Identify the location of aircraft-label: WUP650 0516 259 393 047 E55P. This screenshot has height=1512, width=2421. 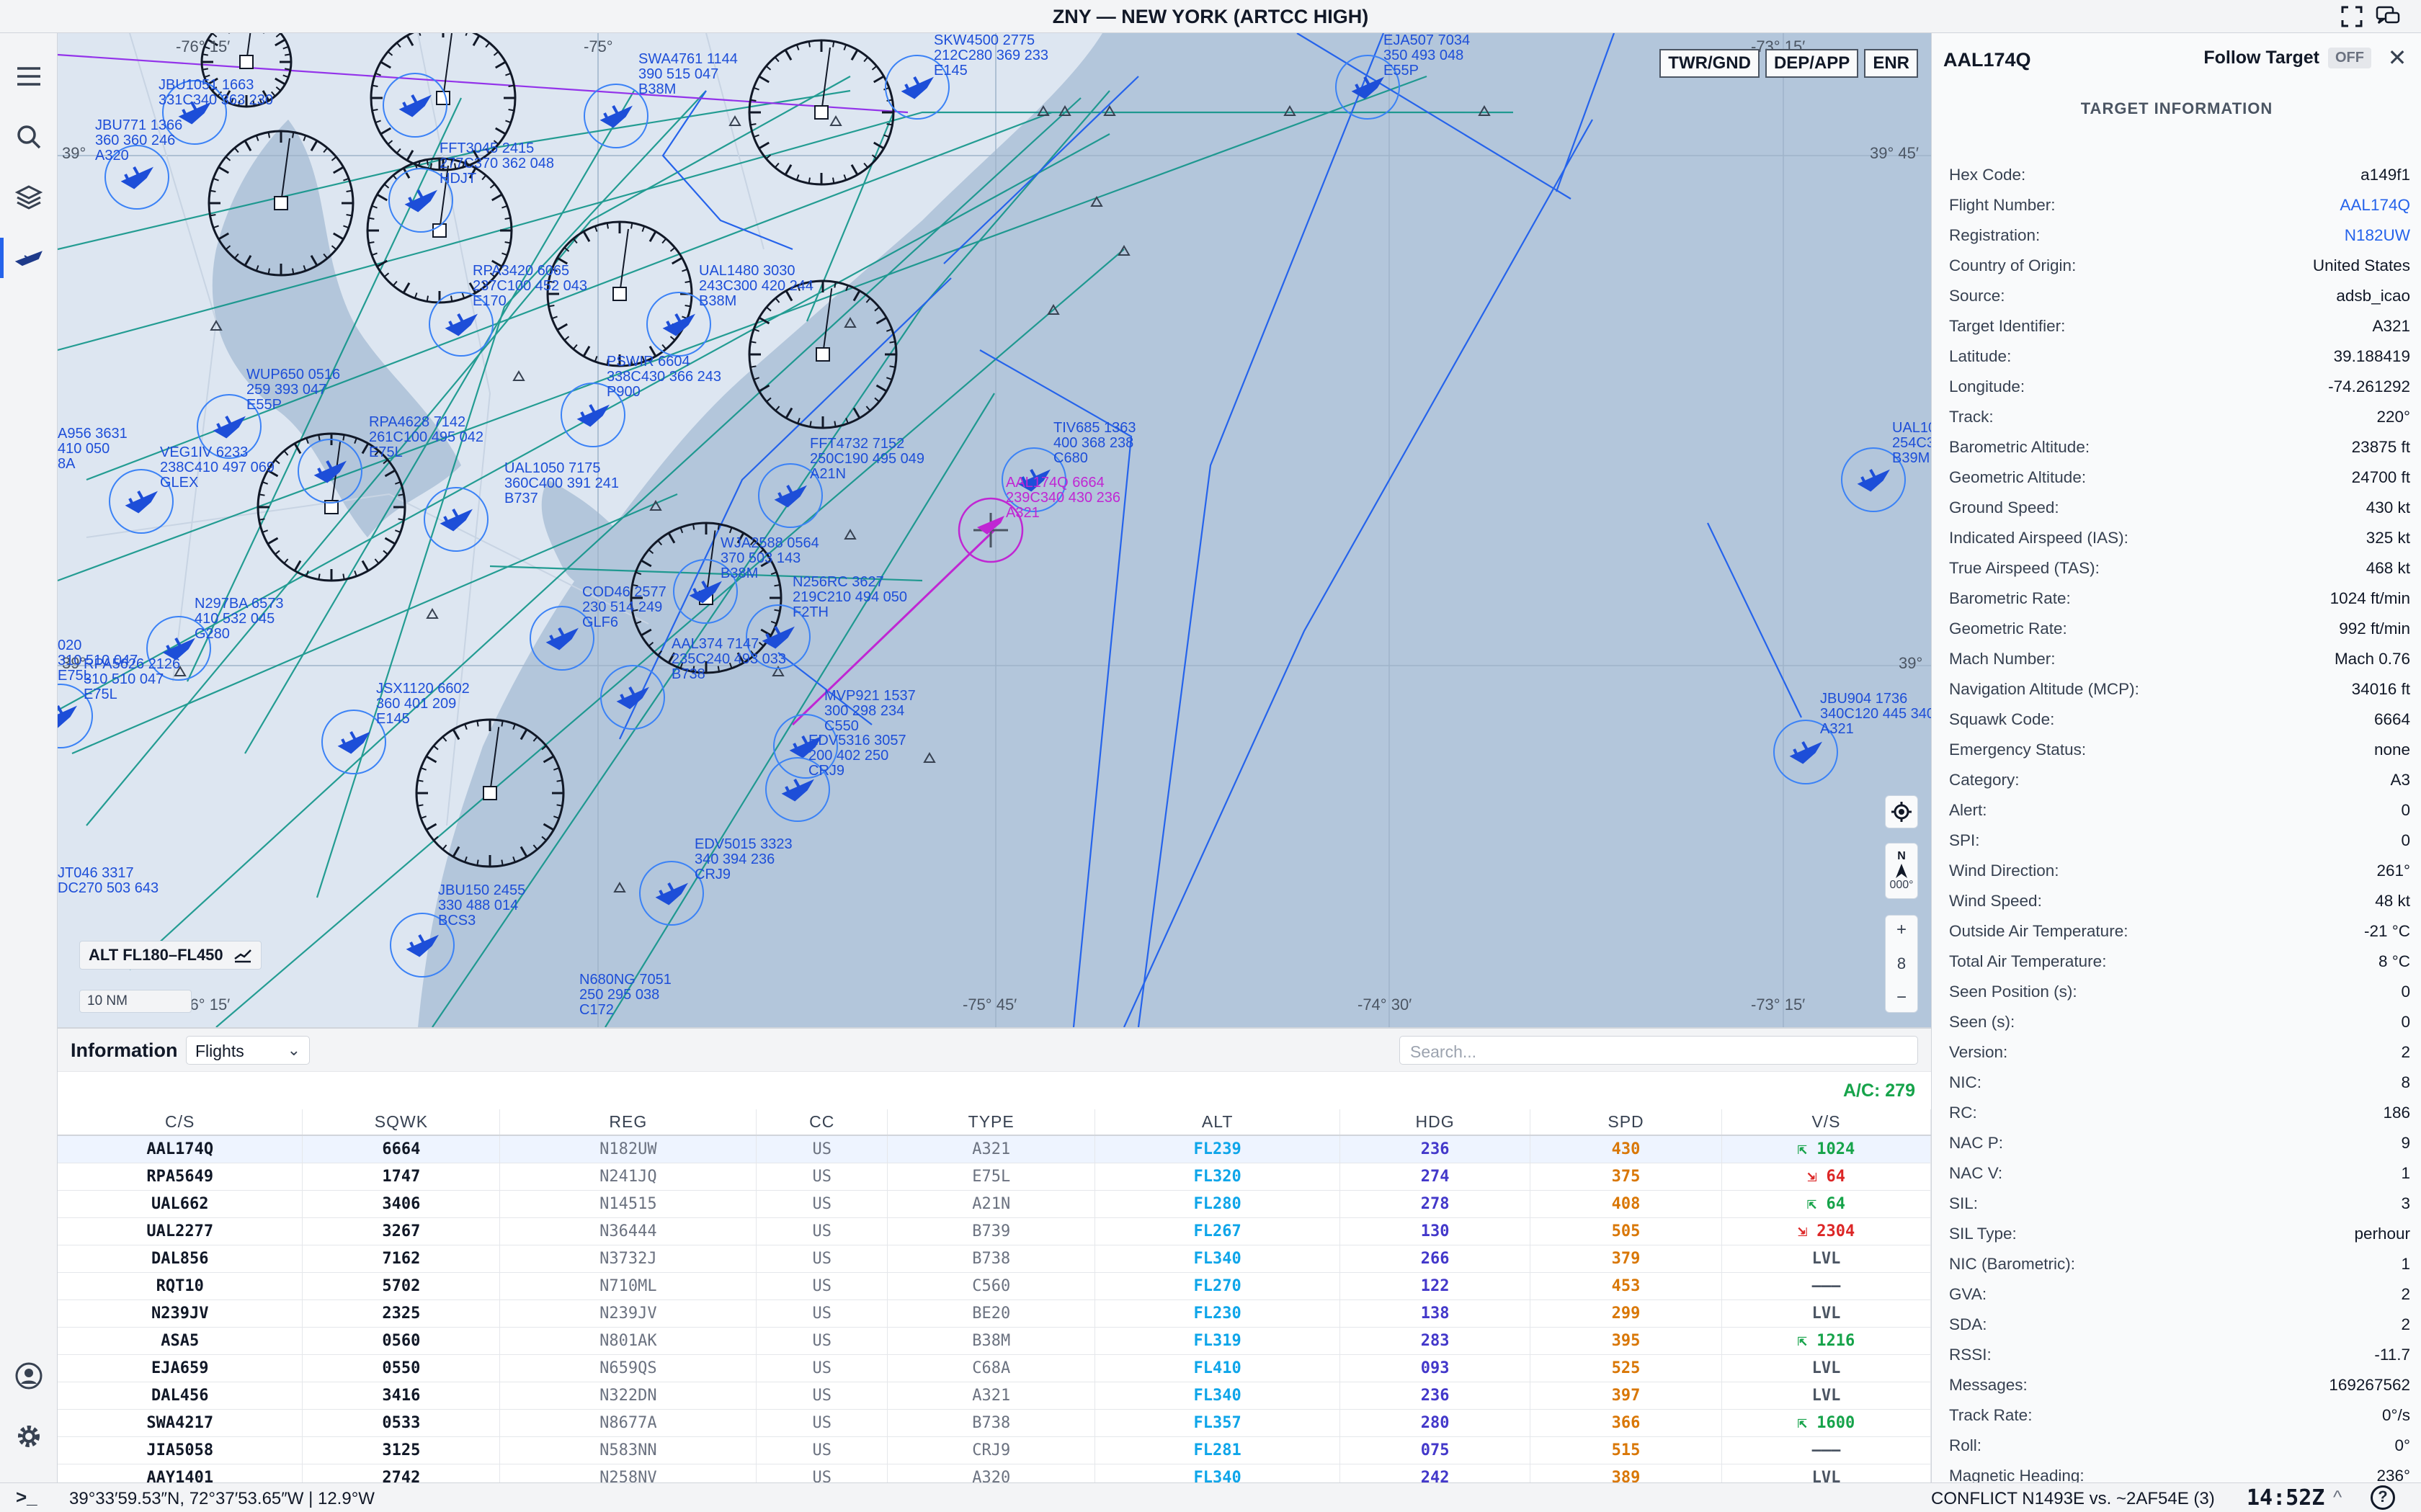
(293, 390).